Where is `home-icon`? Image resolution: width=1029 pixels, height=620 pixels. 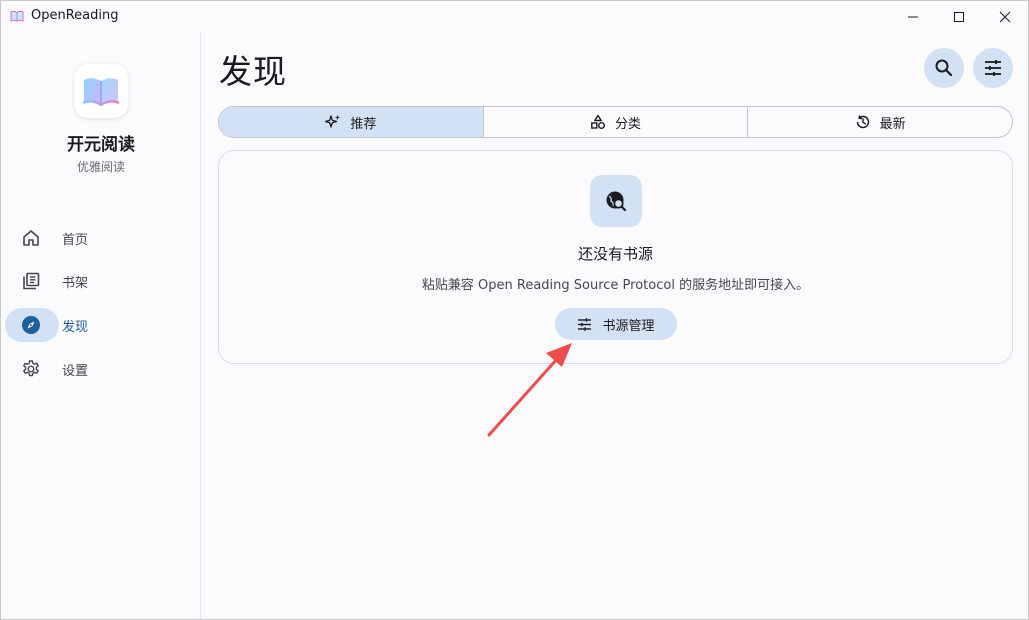 home-icon is located at coordinates (31, 238).